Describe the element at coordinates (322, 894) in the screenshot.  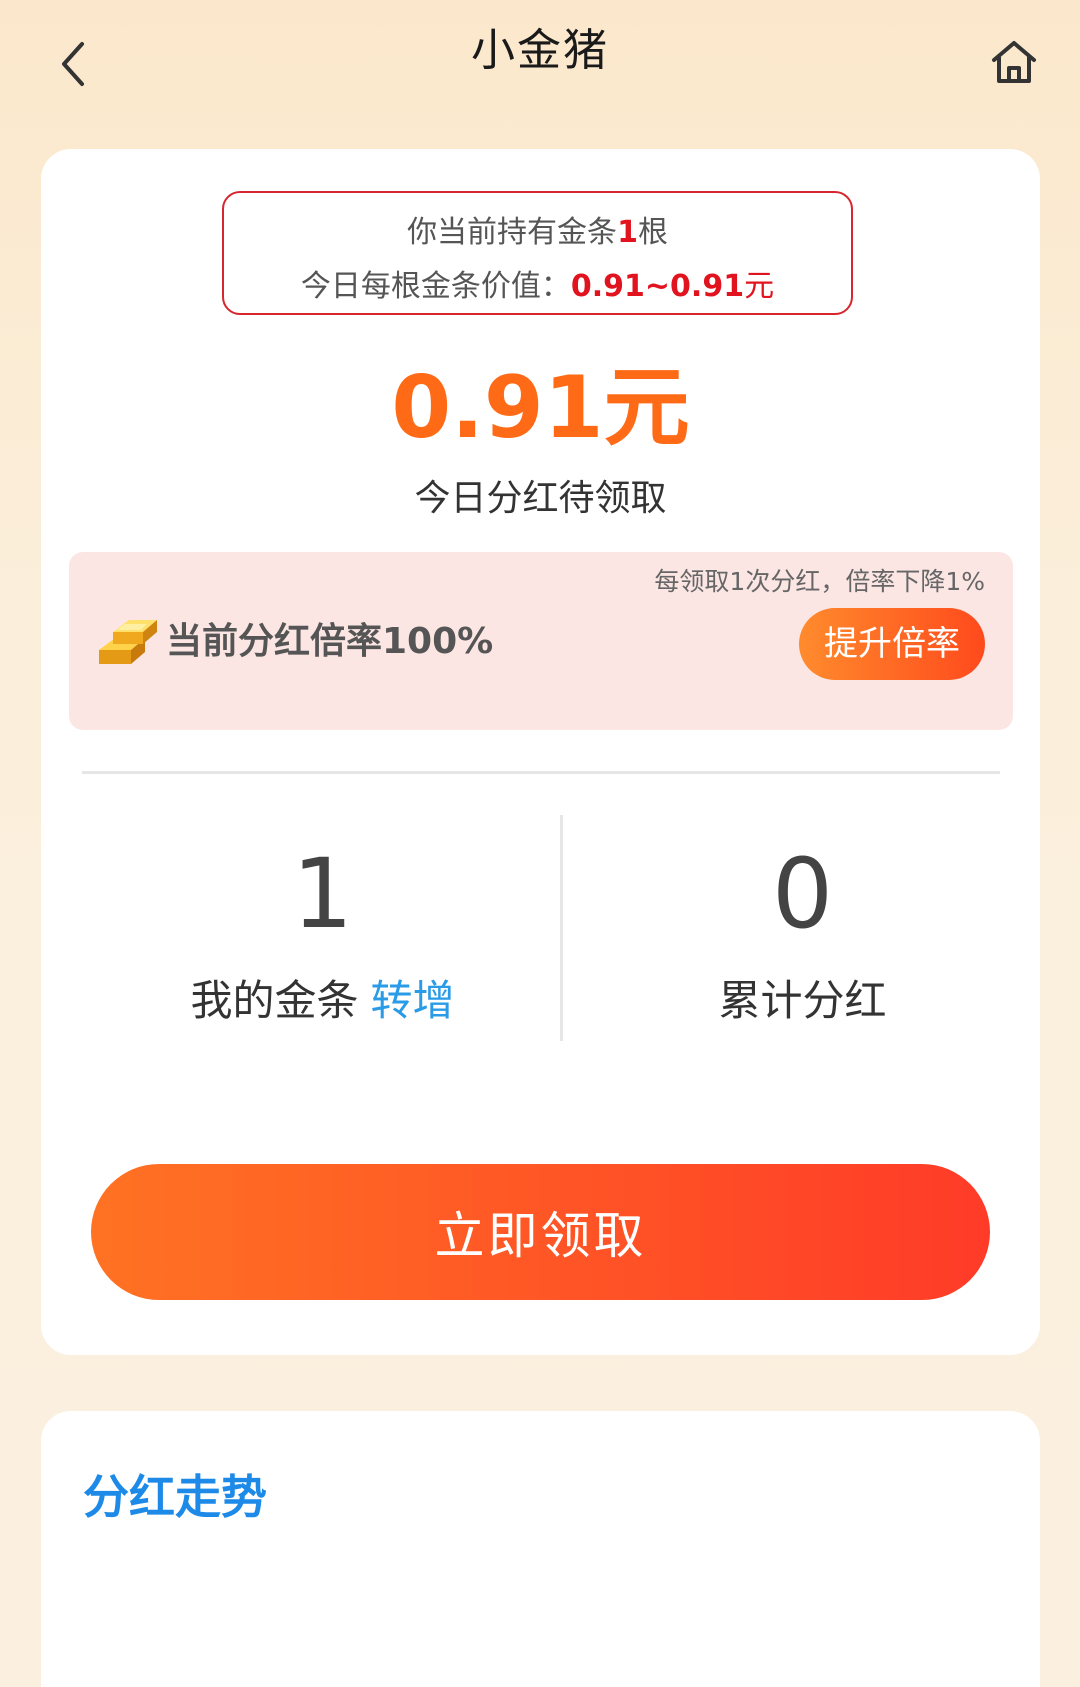
I see `gold-count: 1` at that location.